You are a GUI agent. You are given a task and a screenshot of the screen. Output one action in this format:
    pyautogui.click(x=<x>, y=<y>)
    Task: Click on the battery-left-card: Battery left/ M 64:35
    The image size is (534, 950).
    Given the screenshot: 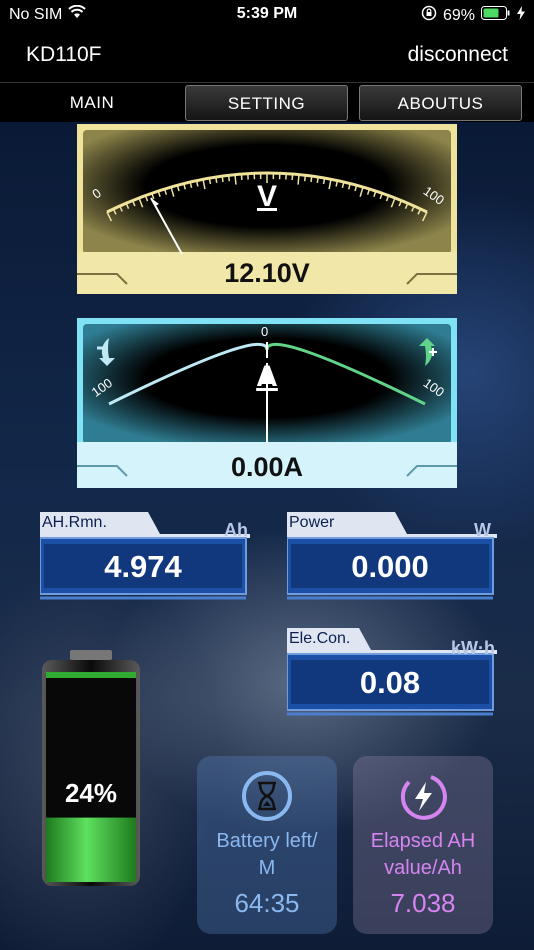 What is the action you would take?
    pyautogui.click(x=267, y=845)
    